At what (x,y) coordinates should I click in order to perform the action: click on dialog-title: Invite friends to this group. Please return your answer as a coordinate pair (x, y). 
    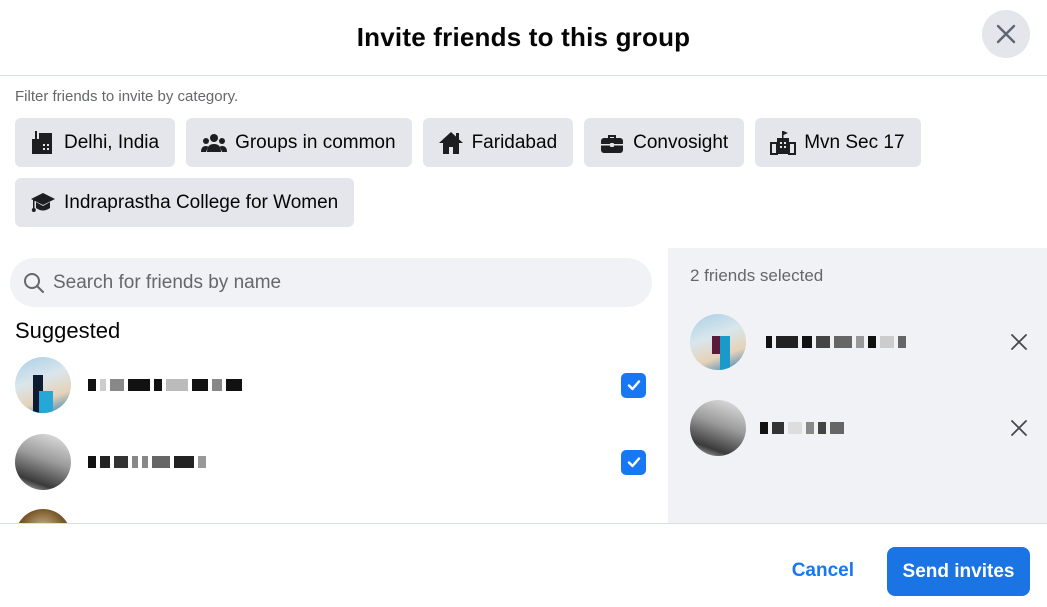
    Looking at the image, I should click on (523, 37).